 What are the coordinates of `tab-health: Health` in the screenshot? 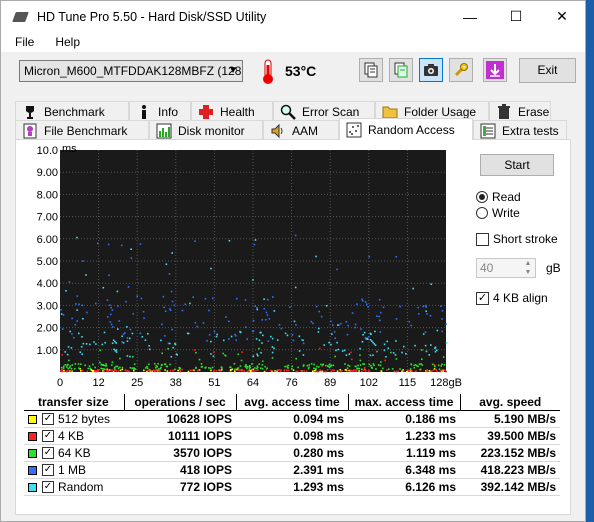 It's located at (232, 111).